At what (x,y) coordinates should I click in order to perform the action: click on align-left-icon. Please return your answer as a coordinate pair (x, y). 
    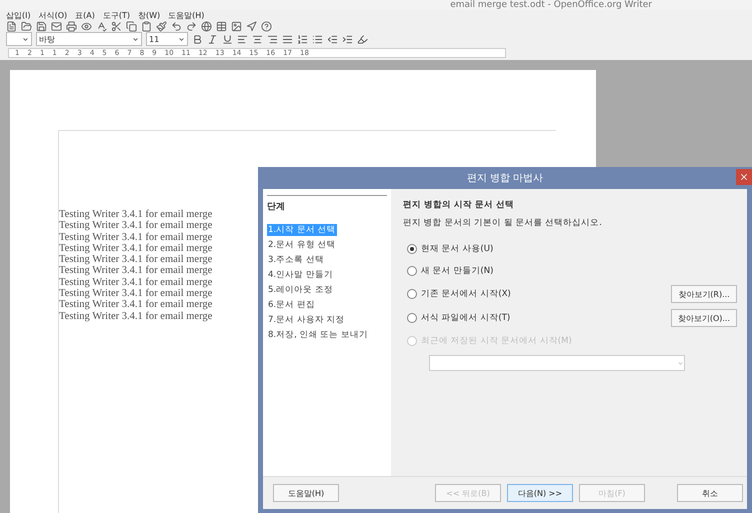
    Looking at the image, I should click on (242, 39).